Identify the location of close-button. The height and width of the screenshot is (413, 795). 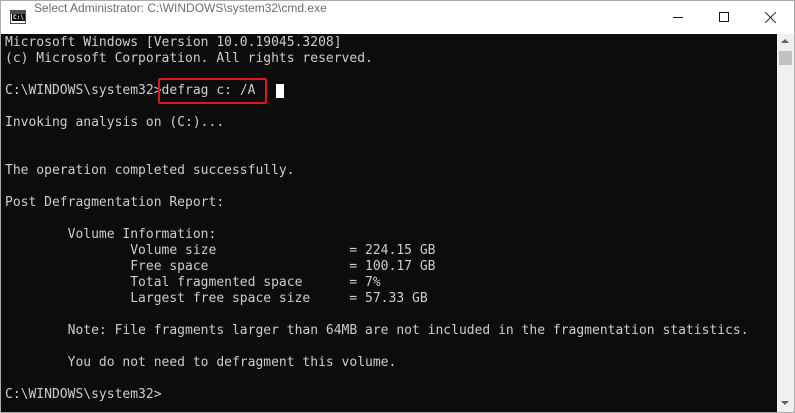
(770, 17).